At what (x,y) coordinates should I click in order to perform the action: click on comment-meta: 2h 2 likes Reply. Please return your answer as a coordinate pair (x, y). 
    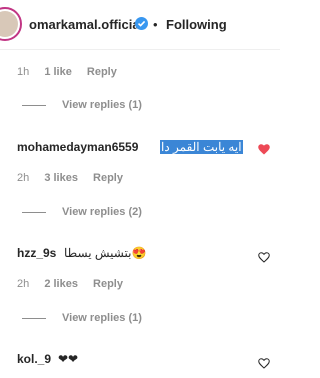
    Looking at the image, I should click on (76, 284).